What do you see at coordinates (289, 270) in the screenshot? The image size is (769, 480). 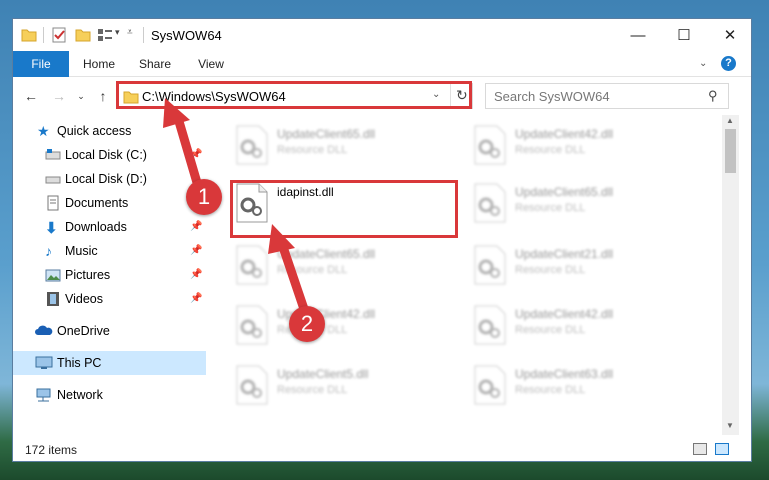 I see `arrow-to-file` at bounding box center [289, 270].